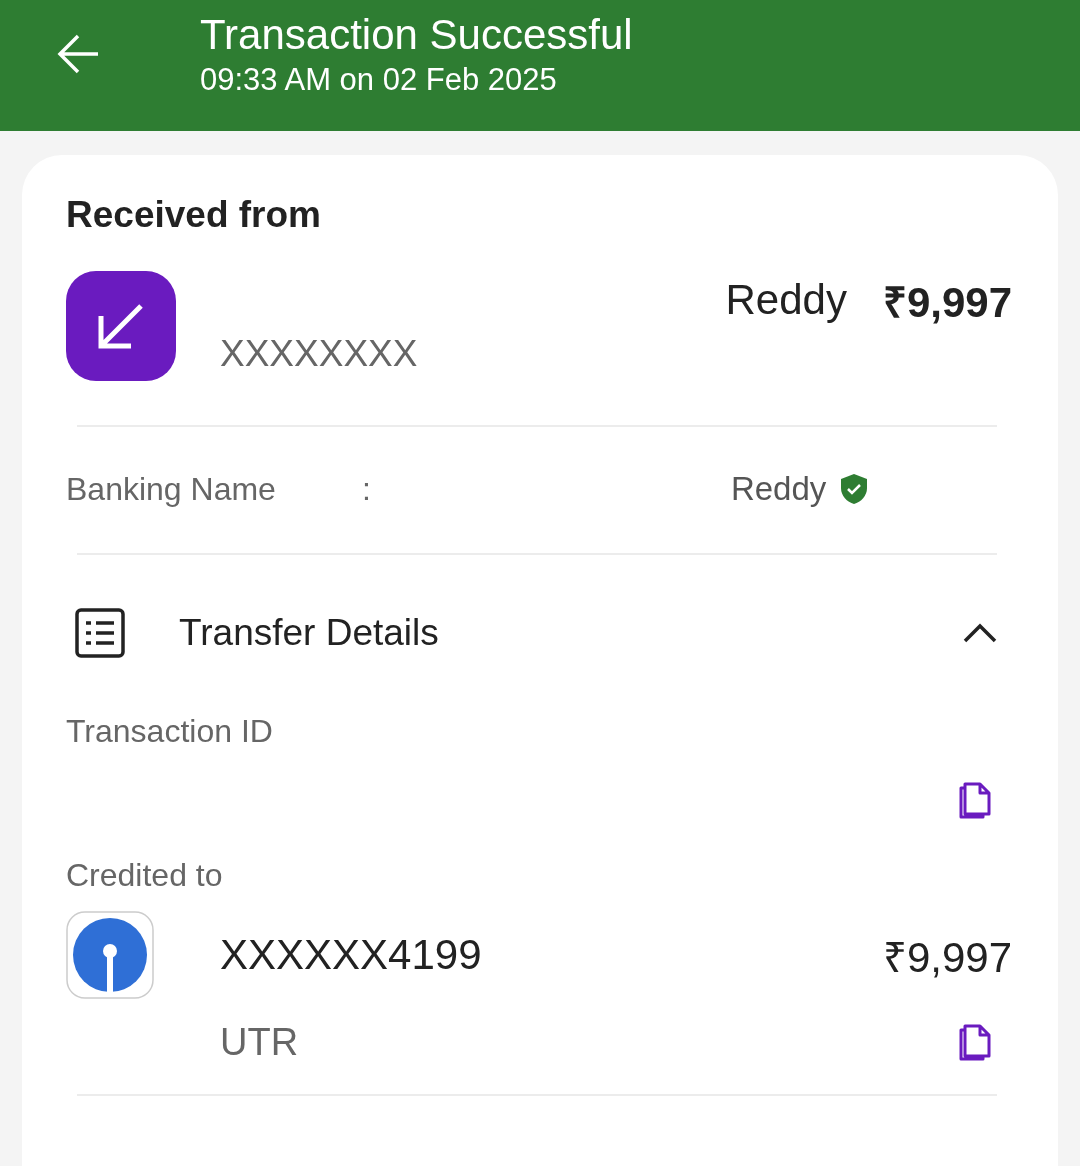  Describe the element at coordinates (110, 955) in the screenshot. I see `bank-logo-icon` at that location.